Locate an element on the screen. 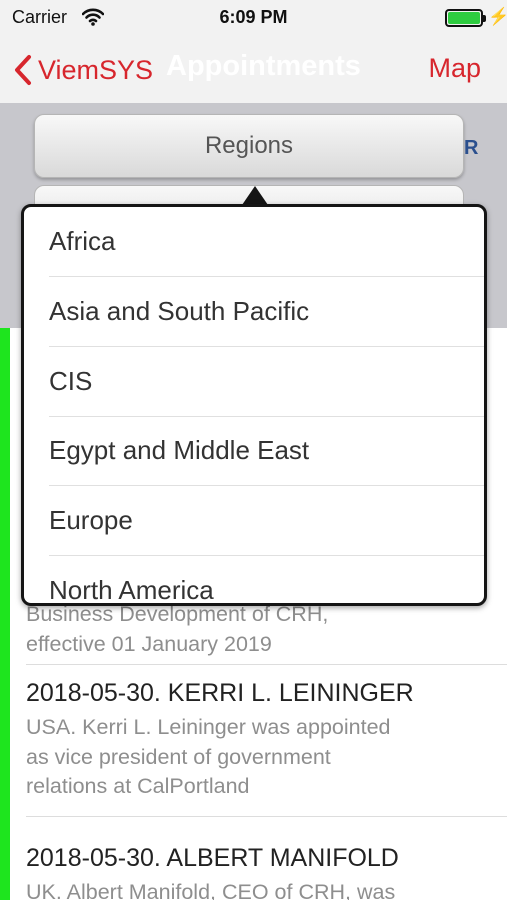 Image resolution: width=507 pixels, height=900 pixels. region-option-europe: Europe is located at coordinates (254, 521).